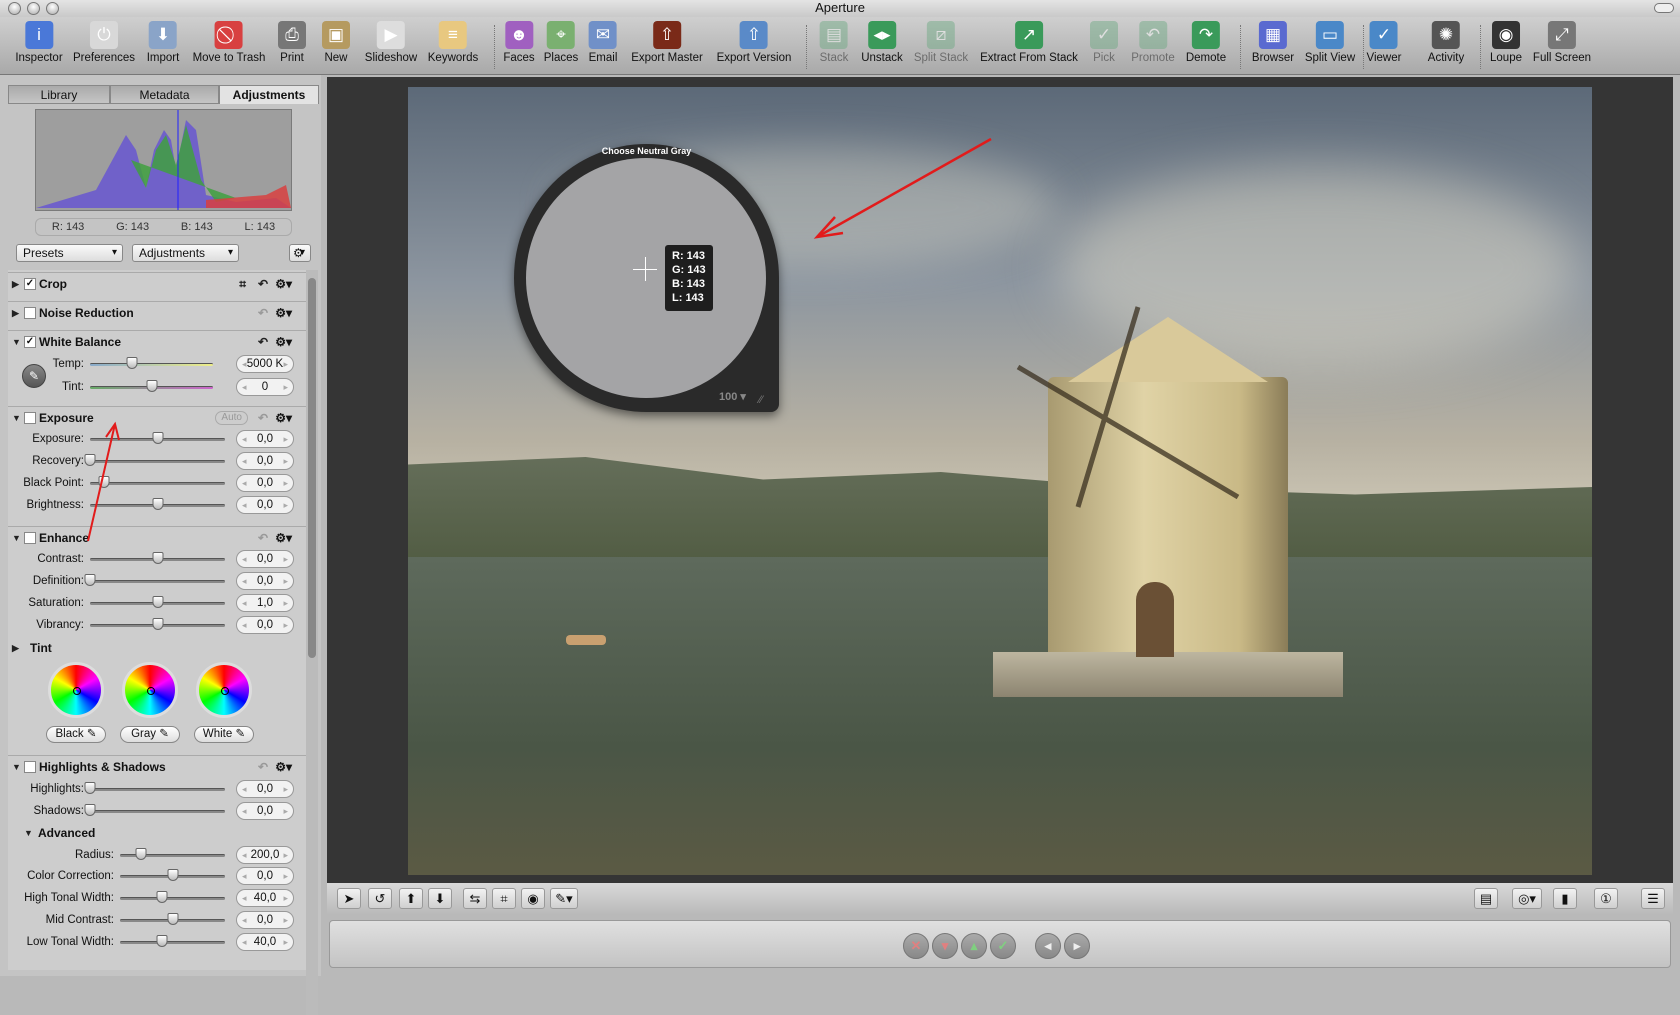  I want to click on toolbar-export-version-button: ⇧ Export Version, so click(754, 42).